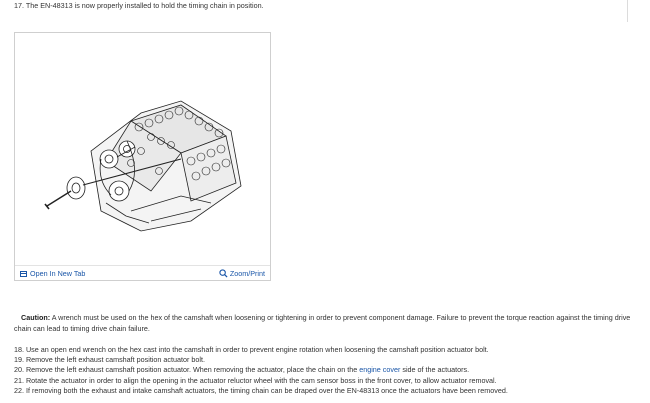 The image size is (650, 403). Describe the element at coordinates (435, 370) in the screenshot. I see `step-20-text-b: side of the actuators.` at that location.